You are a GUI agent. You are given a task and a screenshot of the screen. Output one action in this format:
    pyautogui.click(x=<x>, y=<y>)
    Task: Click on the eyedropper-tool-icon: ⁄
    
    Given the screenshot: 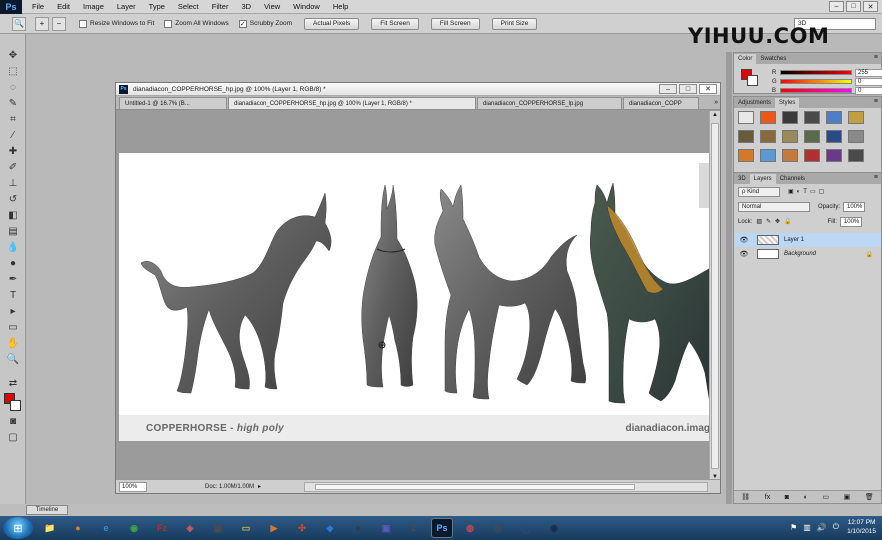 What is the action you would take?
    pyautogui.click(x=13, y=135)
    